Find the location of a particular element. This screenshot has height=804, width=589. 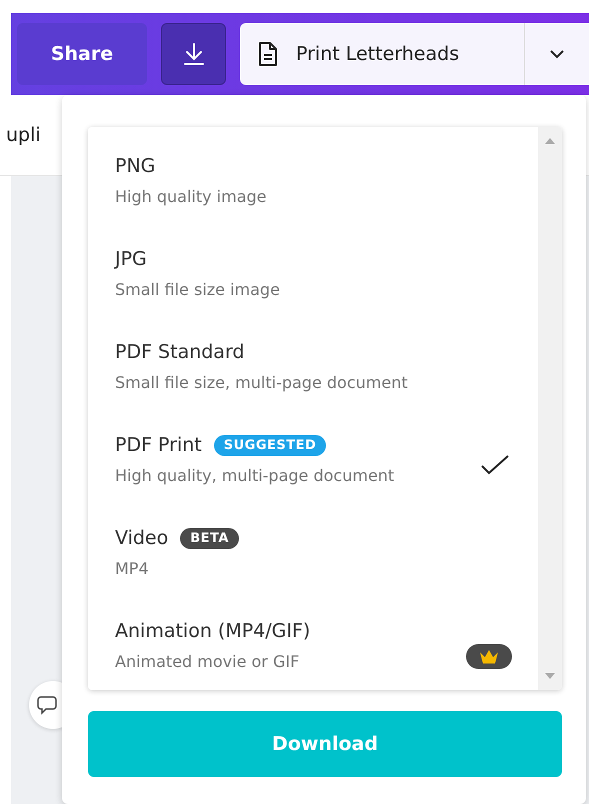

crown-icon is located at coordinates (489, 656).